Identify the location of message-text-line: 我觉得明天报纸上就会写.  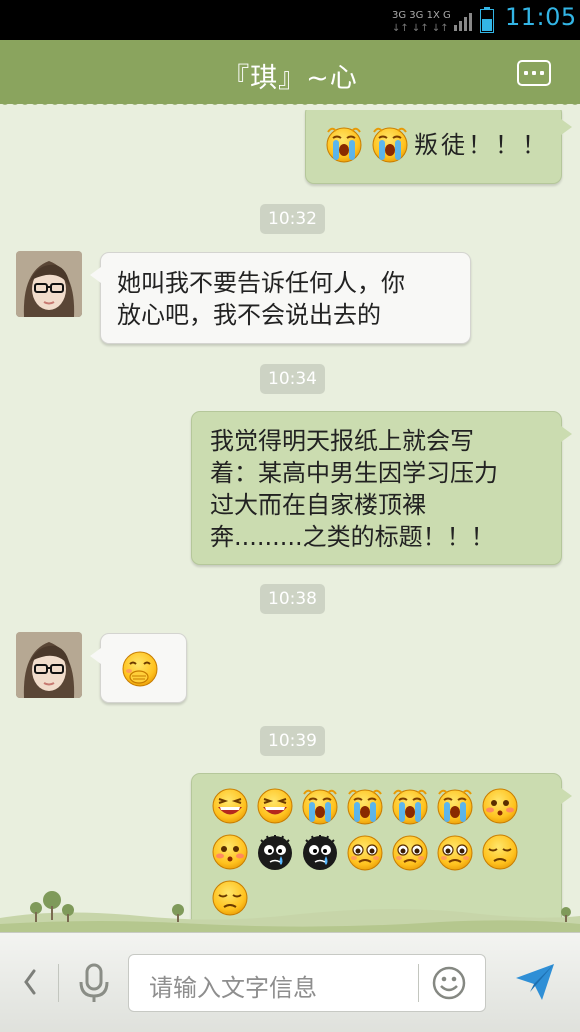
(342, 441).